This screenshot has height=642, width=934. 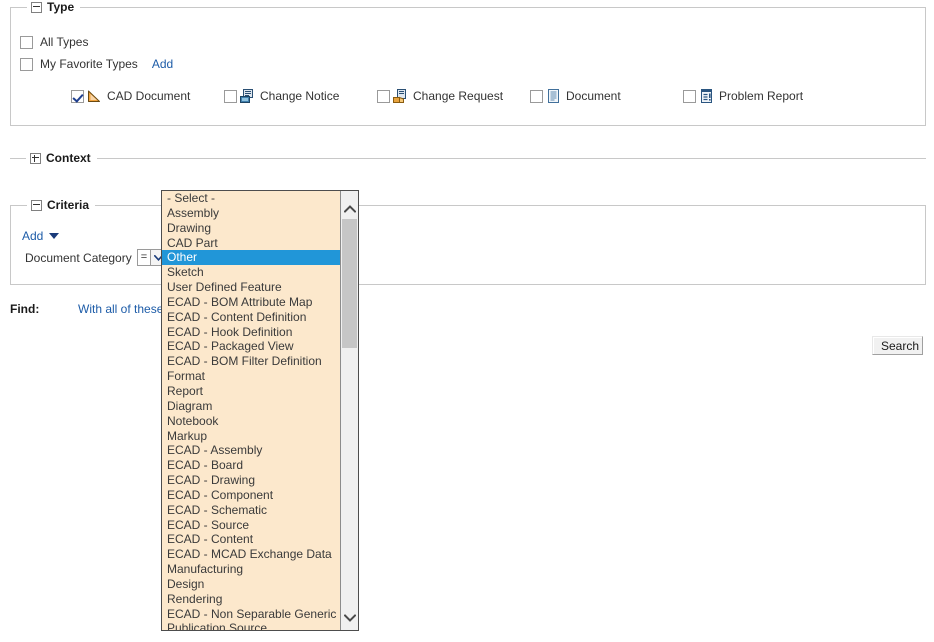 What do you see at coordinates (349, 208) in the screenshot?
I see `chevron-up-icon` at bounding box center [349, 208].